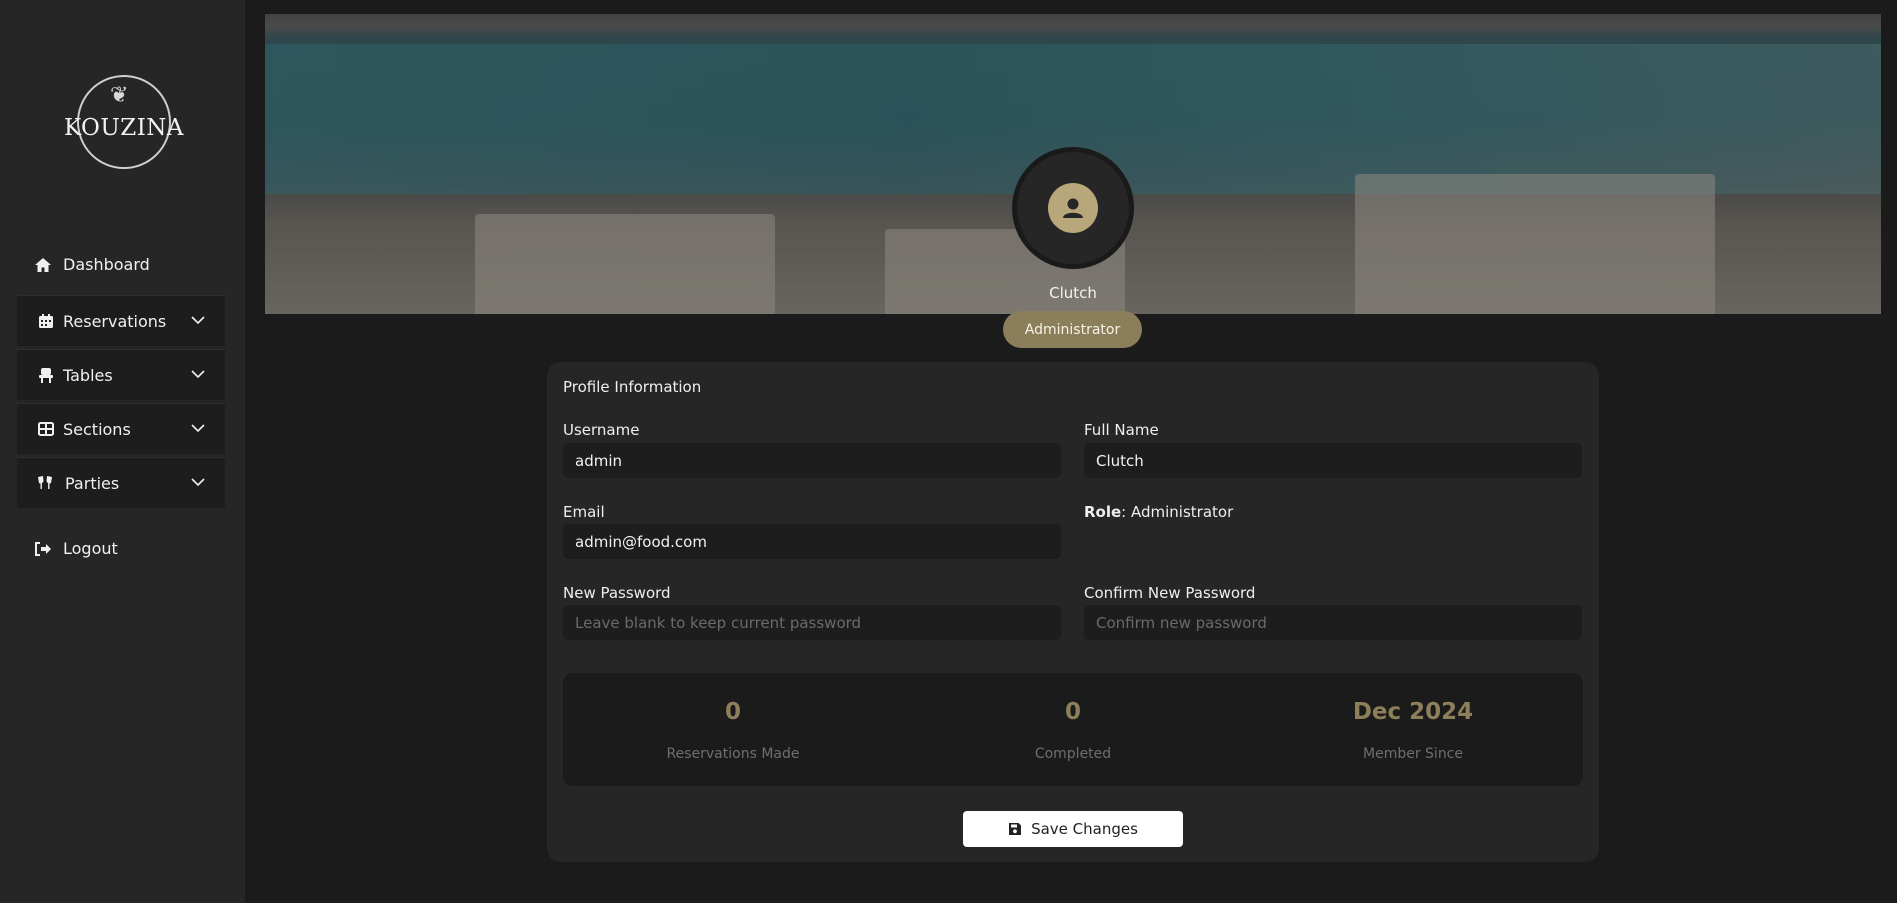 This screenshot has width=1897, height=903. Describe the element at coordinates (46, 375) in the screenshot. I see `chair-icon` at that location.